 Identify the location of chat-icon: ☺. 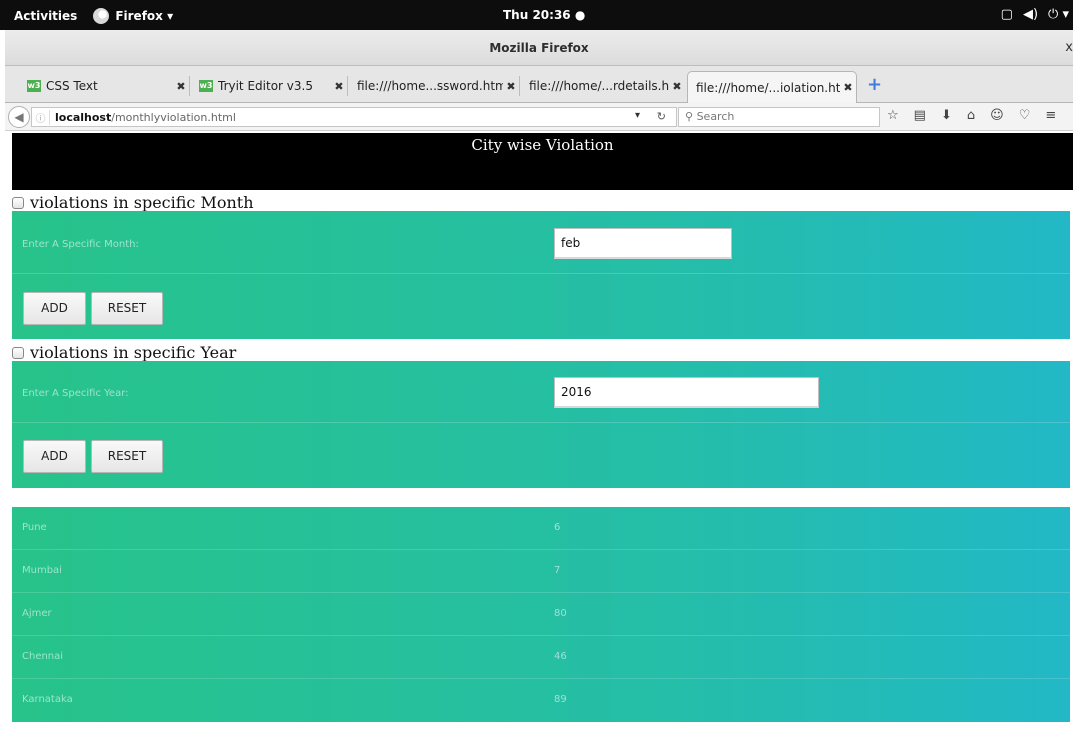
(997, 115).